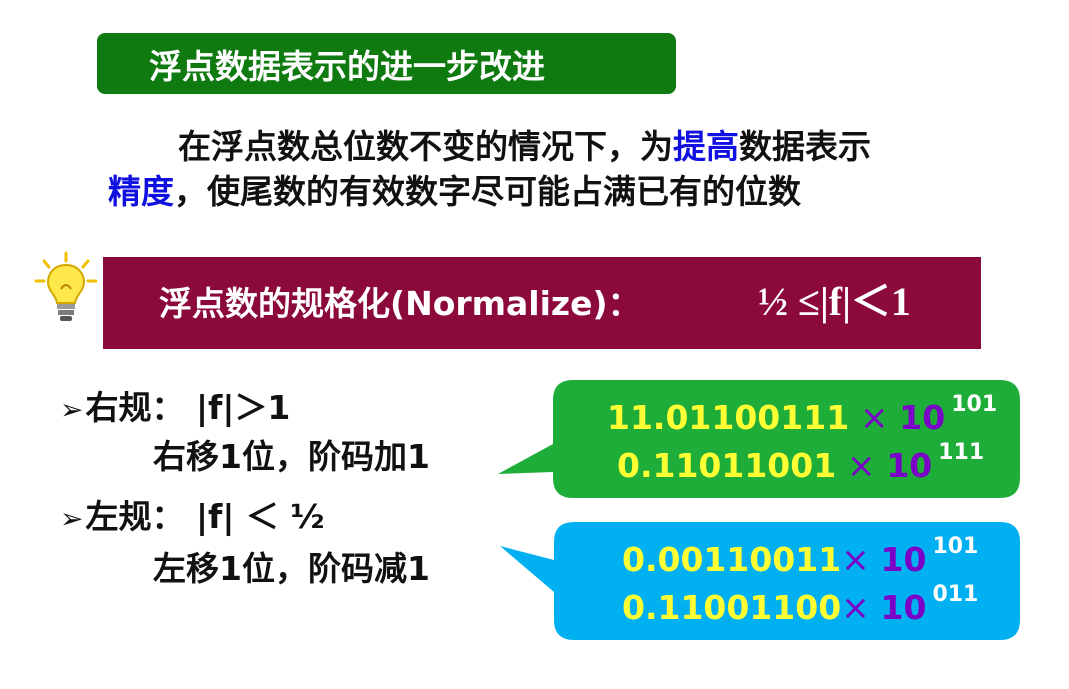 The width and height of the screenshot is (1069, 689). I want to click on right-shift-example-bubble: 11.01100111 × 10 101 0.11011001 × 10 111, so click(755, 439).